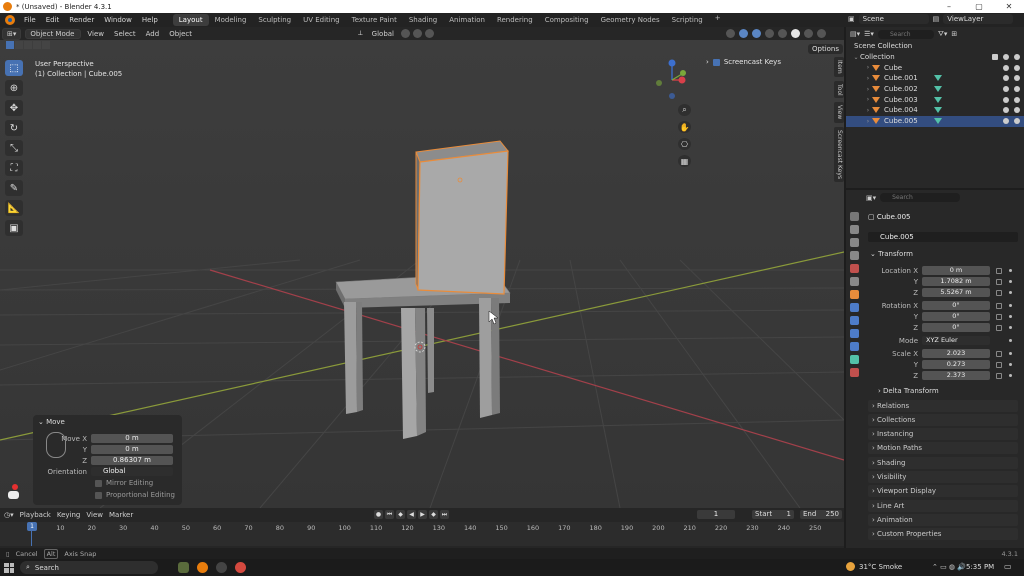 The width and height of the screenshot is (1024, 576). What do you see at coordinates (730, 33) in the screenshot?
I see `visibility-icon` at bounding box center [730, 33].